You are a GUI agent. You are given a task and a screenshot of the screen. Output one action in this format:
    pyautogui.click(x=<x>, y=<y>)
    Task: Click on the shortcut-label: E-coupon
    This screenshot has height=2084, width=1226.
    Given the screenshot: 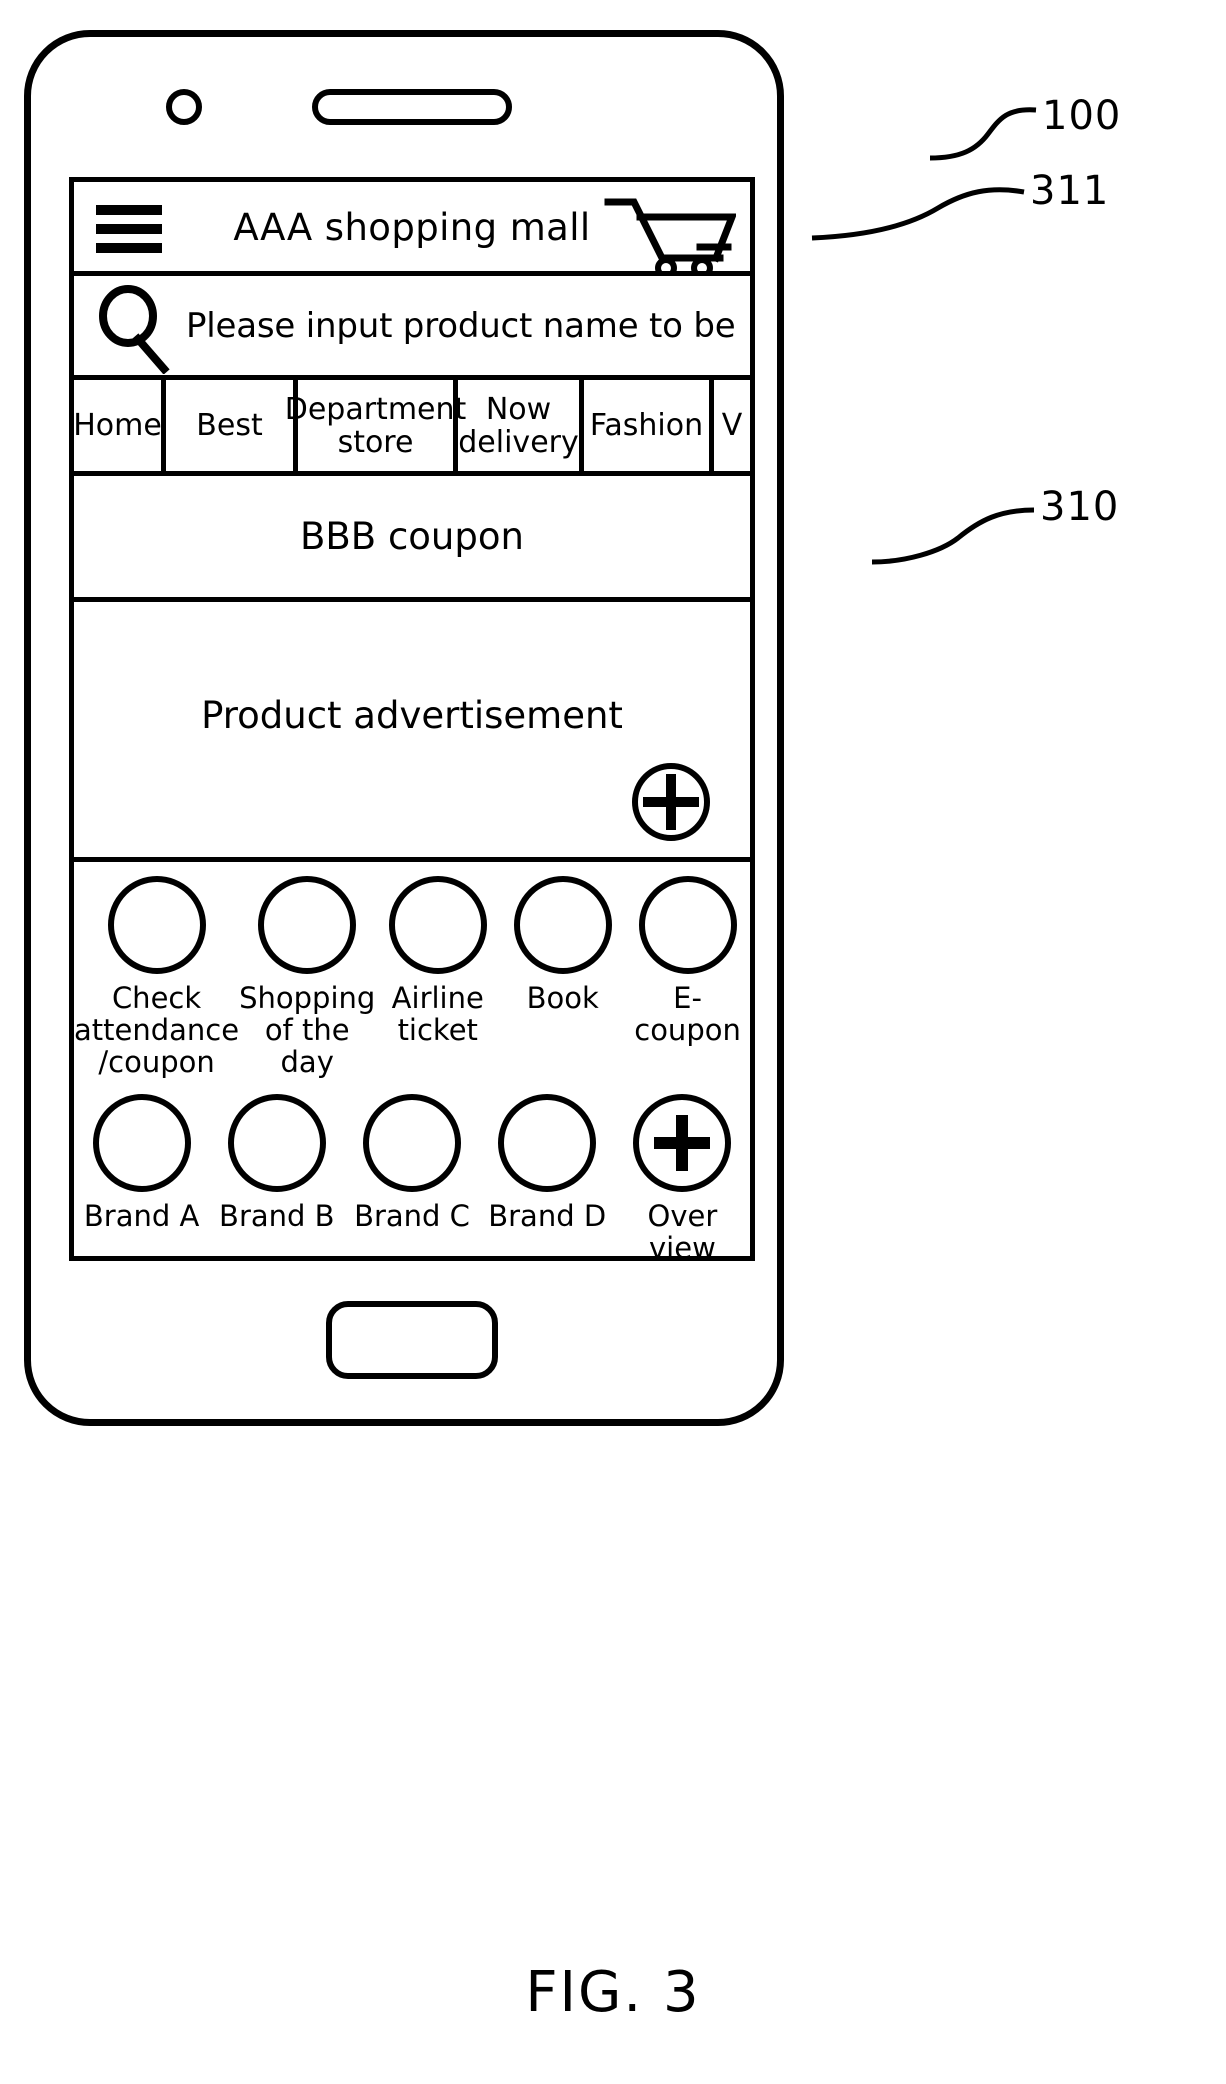 What is the action you would take?
    pyautogui.click(x=687, y=1014)
    